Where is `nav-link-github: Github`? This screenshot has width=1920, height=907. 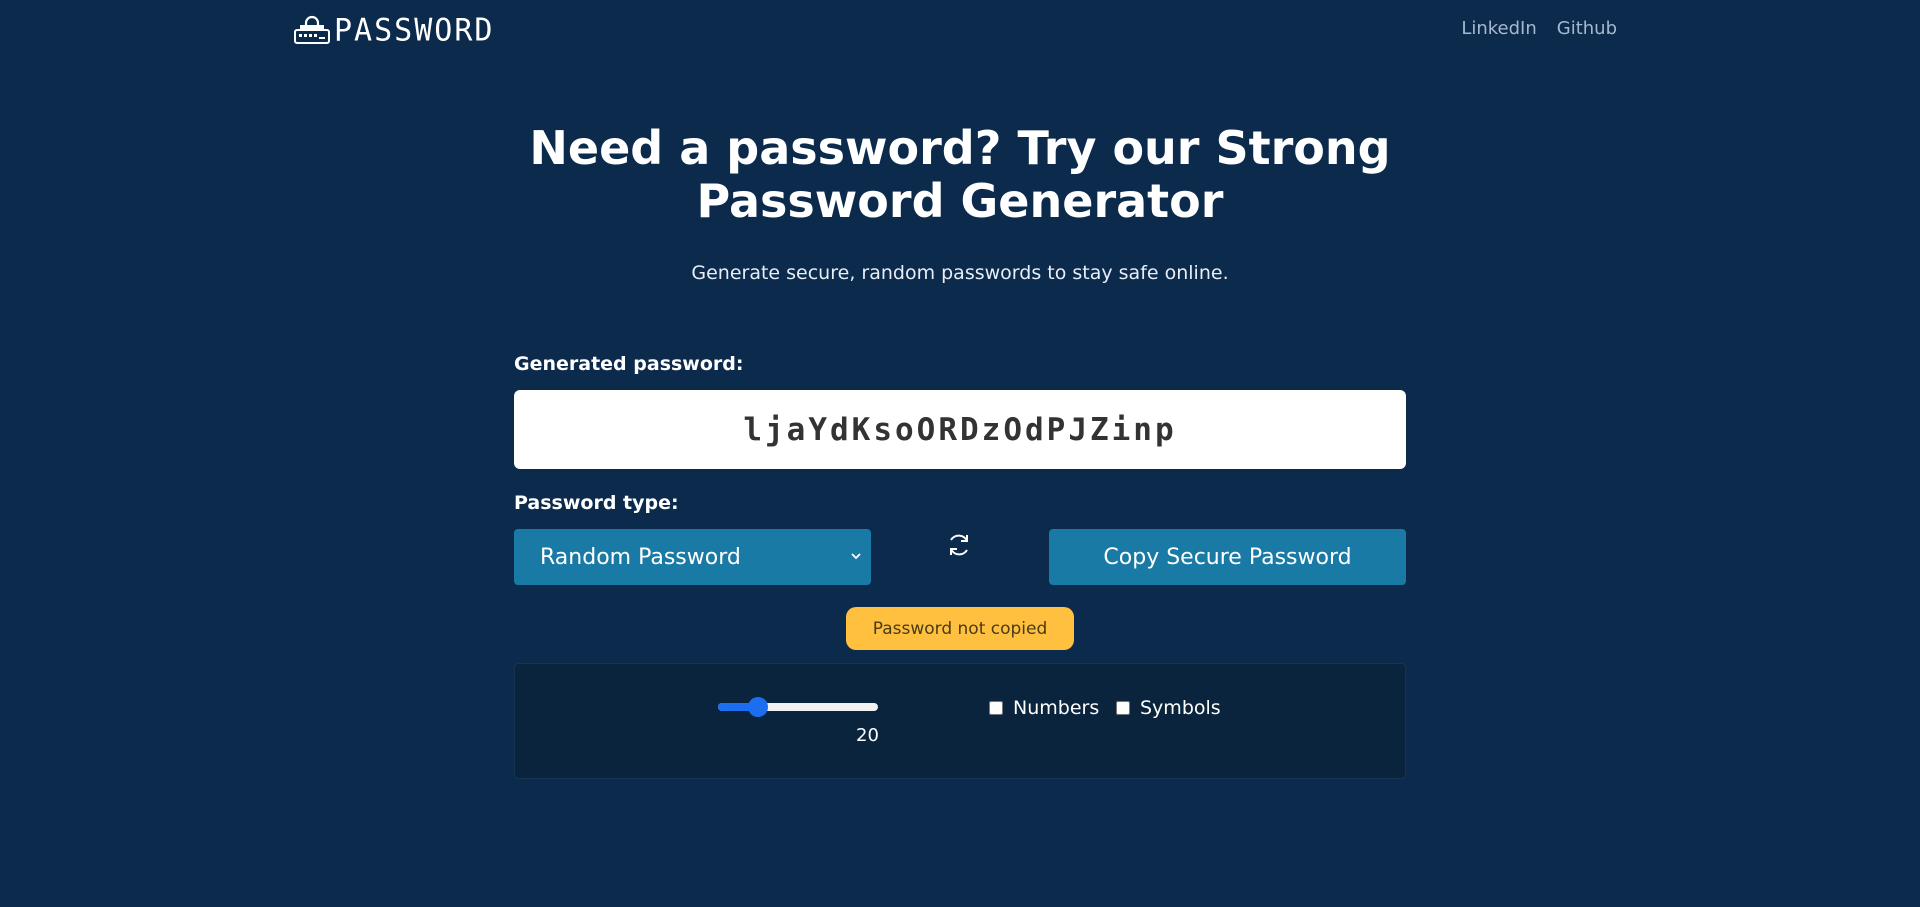 nav-link-github: Github is located at coordinates (1587, 28).